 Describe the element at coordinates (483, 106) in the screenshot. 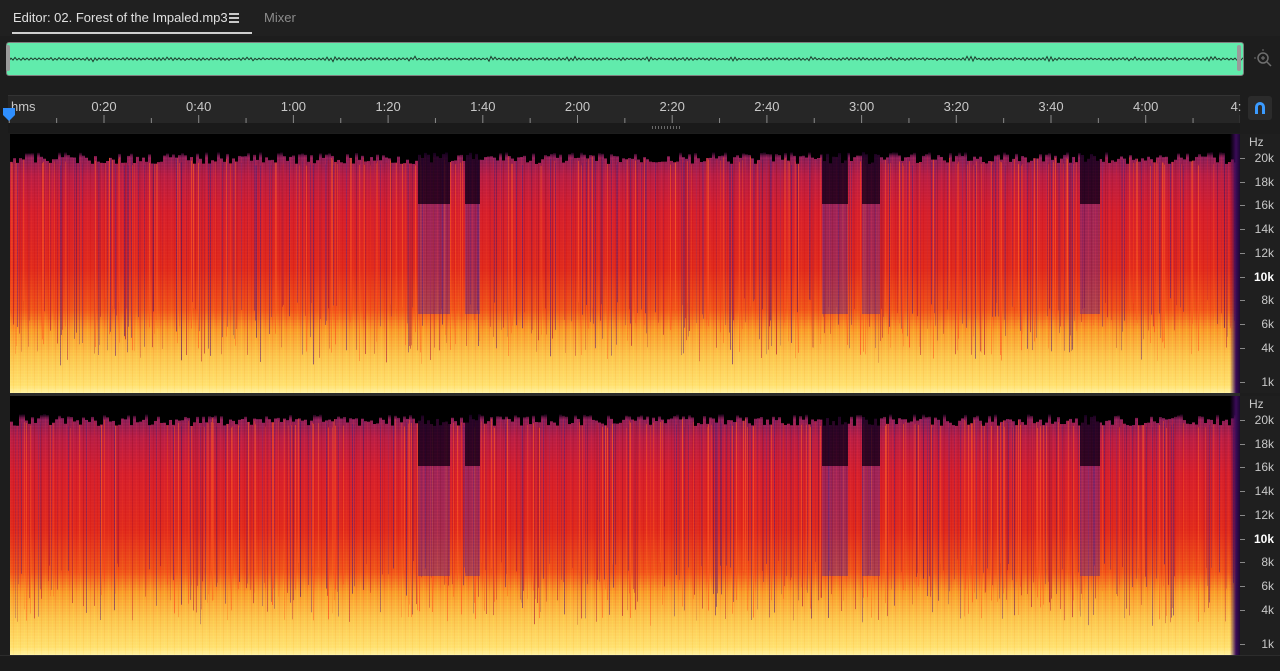

I see `time-label: 1:40` at that location.